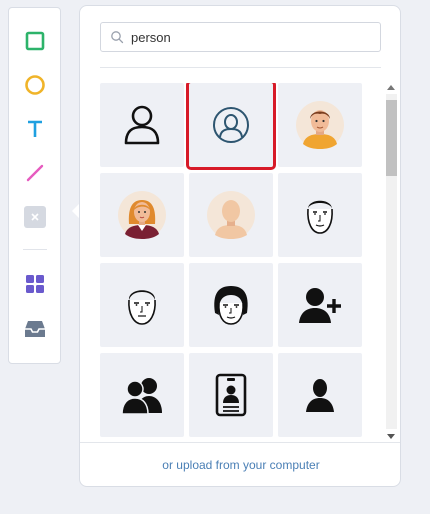 This screenshot has height=514, width=430. I want to click on toolbar, so click(34, 185).